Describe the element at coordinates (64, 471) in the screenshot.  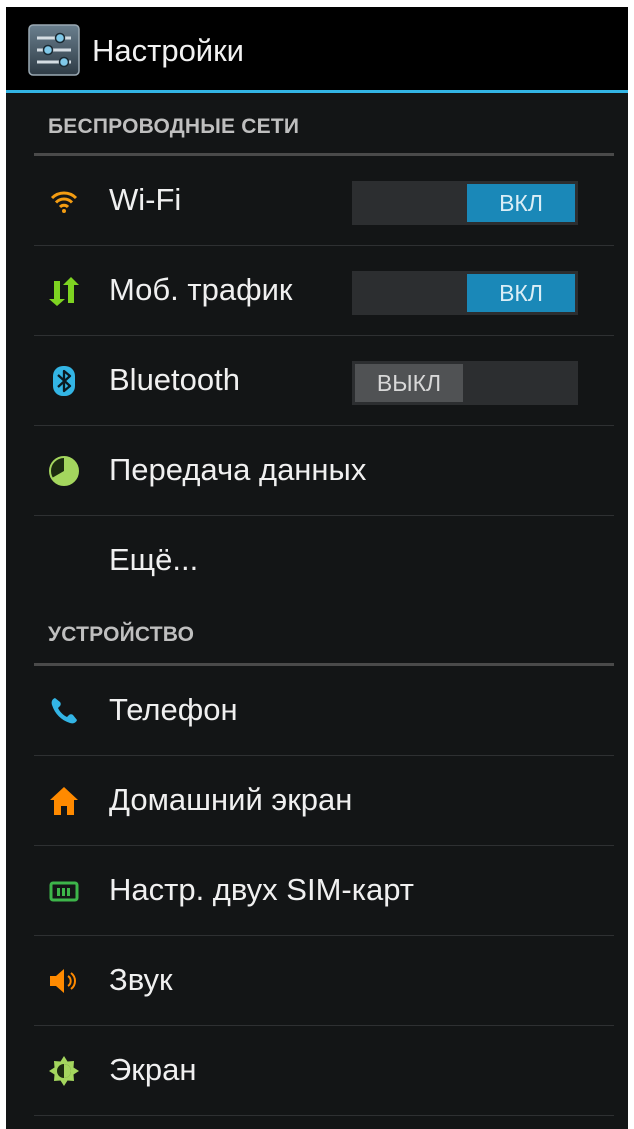
I see `pie-chart-icon` at that location.